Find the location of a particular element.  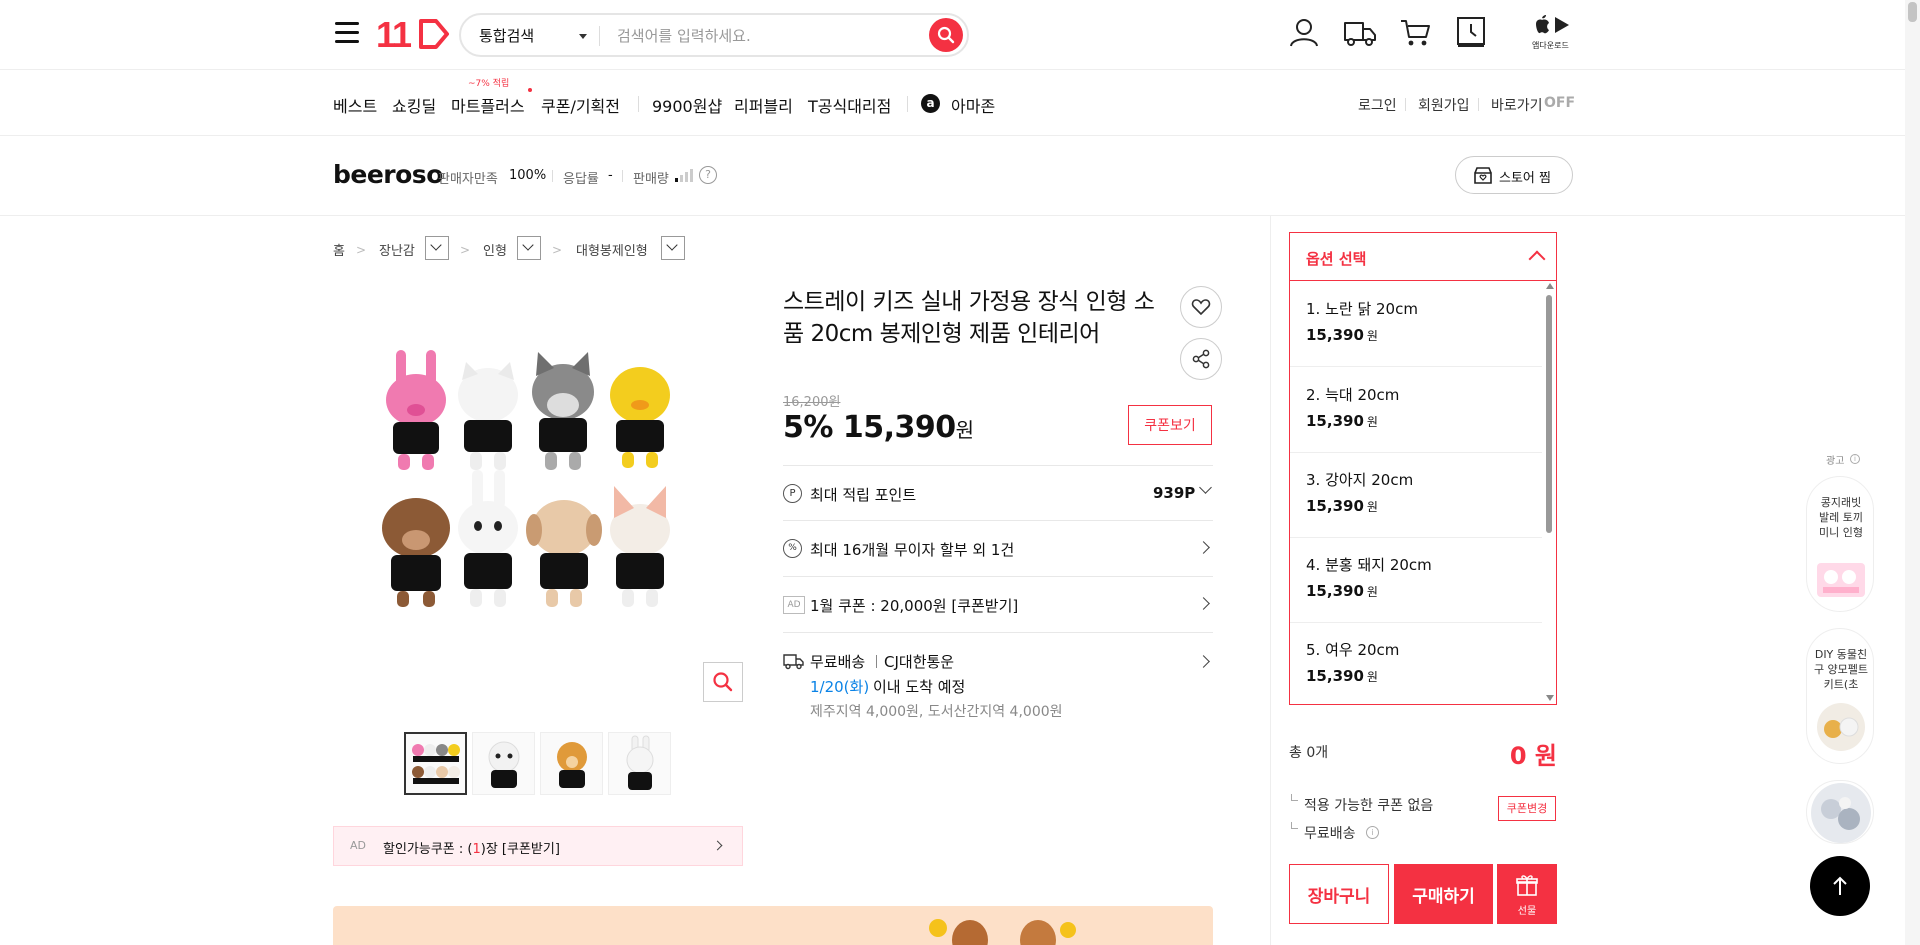

search-category-select: 통합검색 is located at coordinates (506, 35).